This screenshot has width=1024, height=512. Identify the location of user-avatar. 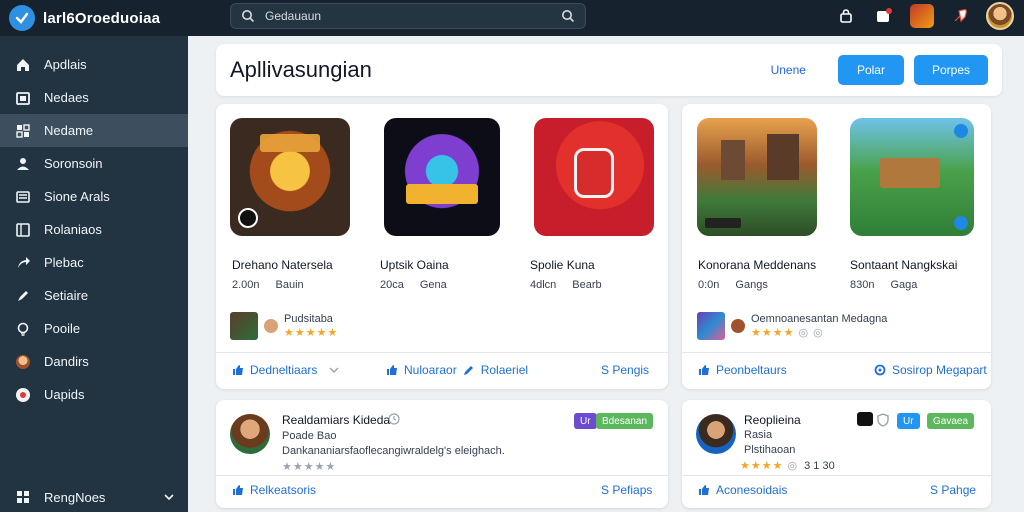
(1000, 16).